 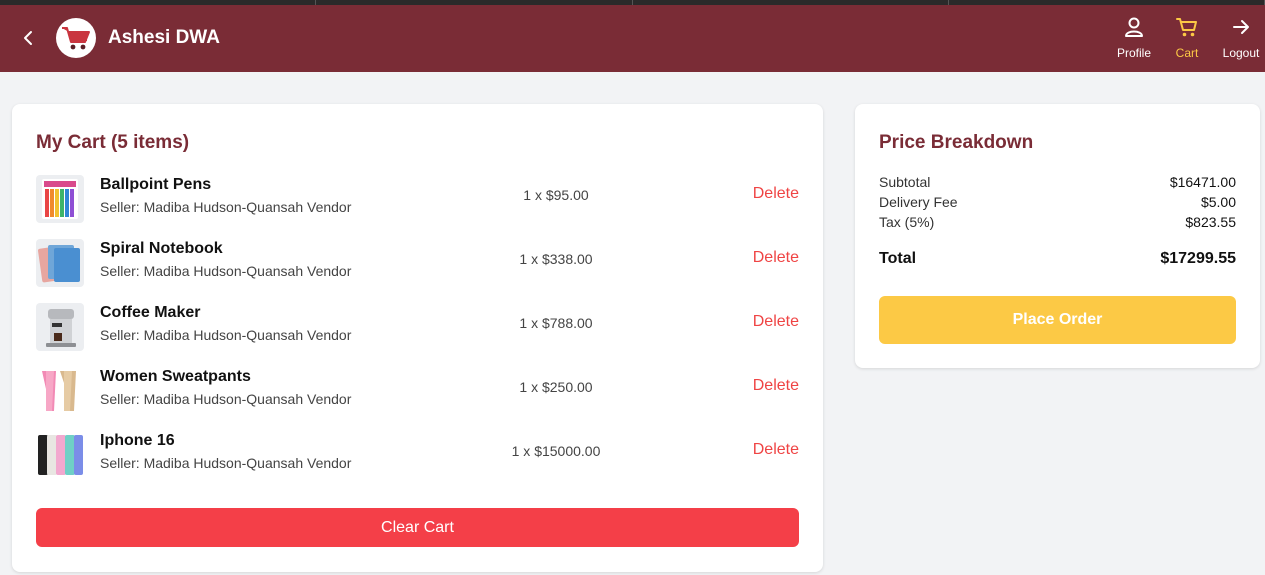 What do you see at coordinates (956, 142) in the screenshot?
I see `price-breakdown-title: Price Breakdown` at bounding box center [956, 142].